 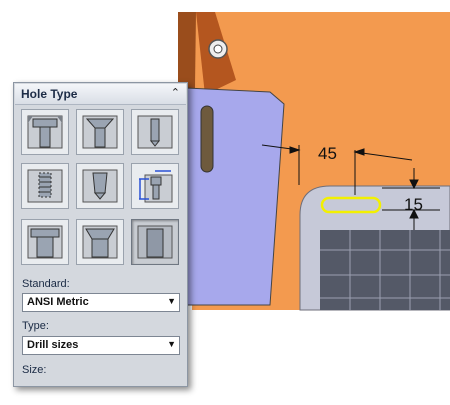 I want to click on slot-button, so click(x=155, y=242).